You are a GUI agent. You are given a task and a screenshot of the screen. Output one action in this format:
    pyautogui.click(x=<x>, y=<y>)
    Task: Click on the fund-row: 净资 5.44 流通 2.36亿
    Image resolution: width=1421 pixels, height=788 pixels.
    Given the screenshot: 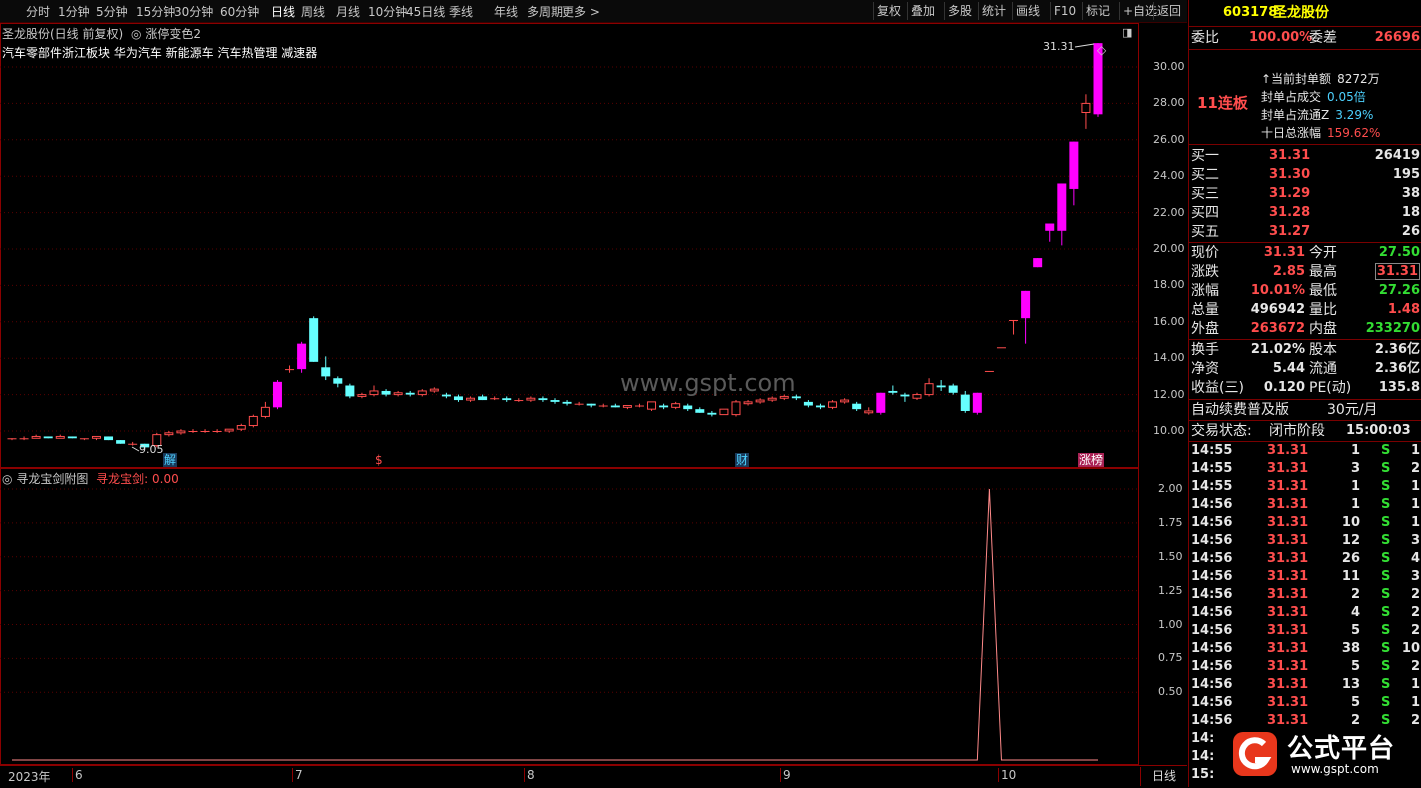 What is the action you would take?
    pyautogui.click(x=1305, y=369)
    